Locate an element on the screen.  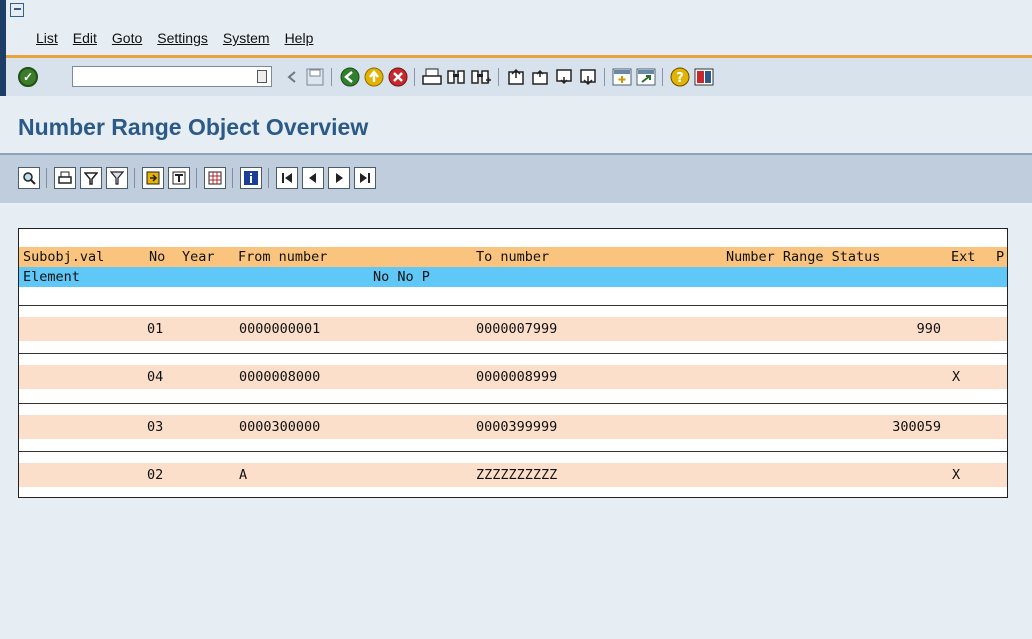
spreadsheet-button is located at coordinates (215, 178).